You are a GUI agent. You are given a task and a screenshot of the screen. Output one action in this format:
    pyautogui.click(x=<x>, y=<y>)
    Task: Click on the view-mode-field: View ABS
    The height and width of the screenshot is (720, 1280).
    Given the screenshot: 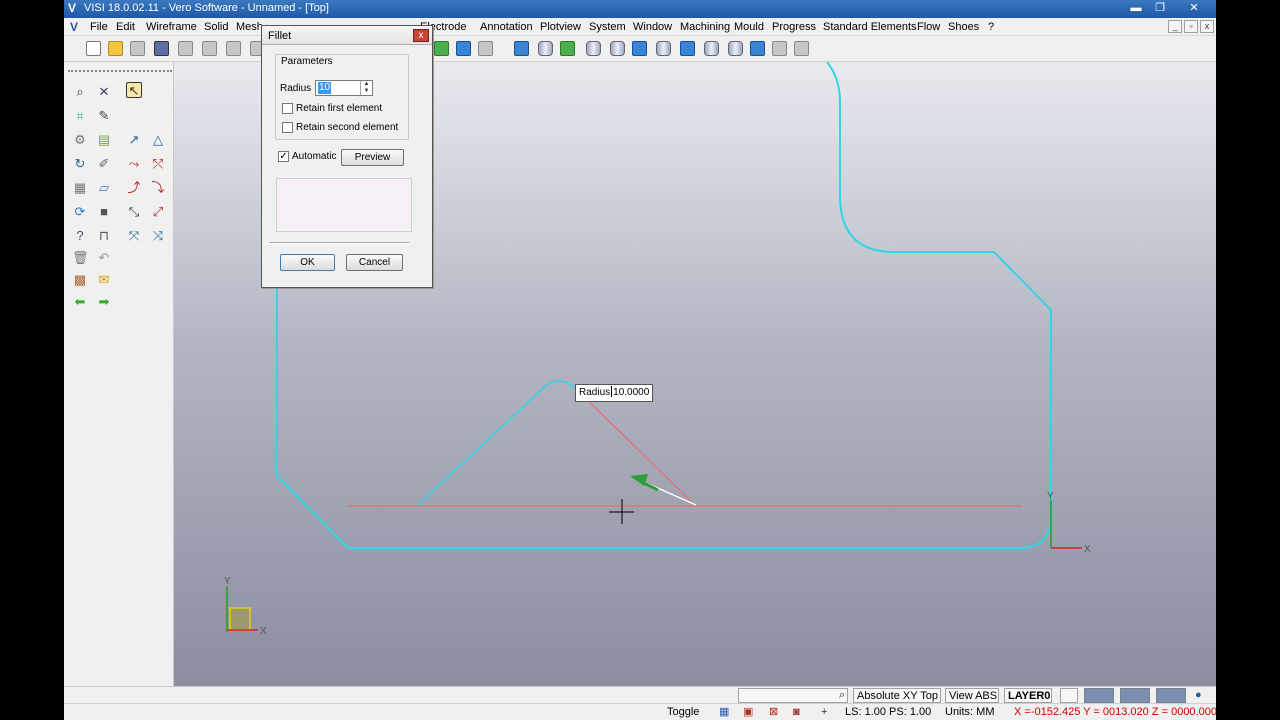 What is the action you would take?
    pyautogui.click(x=972, y=695)
    